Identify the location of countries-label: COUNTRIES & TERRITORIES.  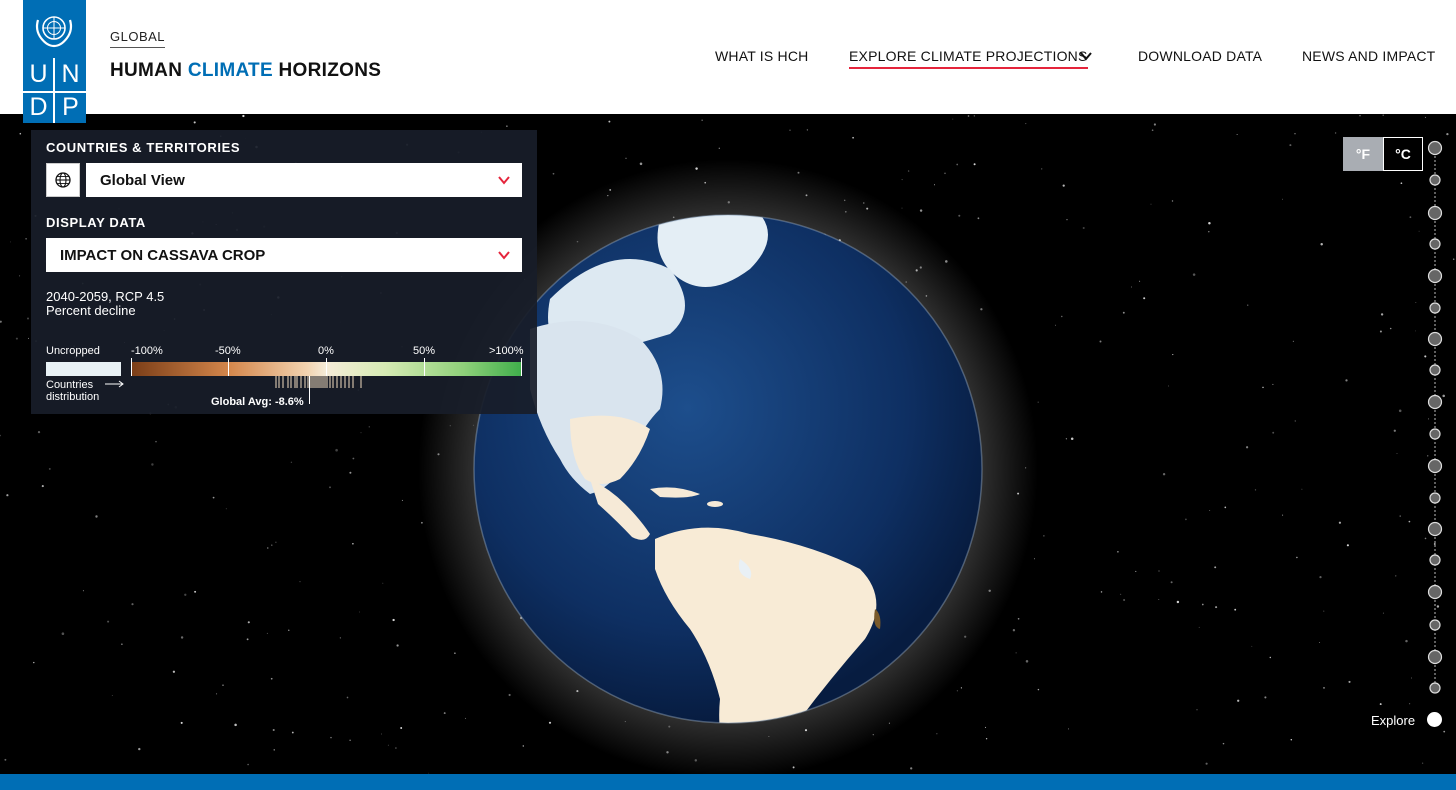
(143, 147).